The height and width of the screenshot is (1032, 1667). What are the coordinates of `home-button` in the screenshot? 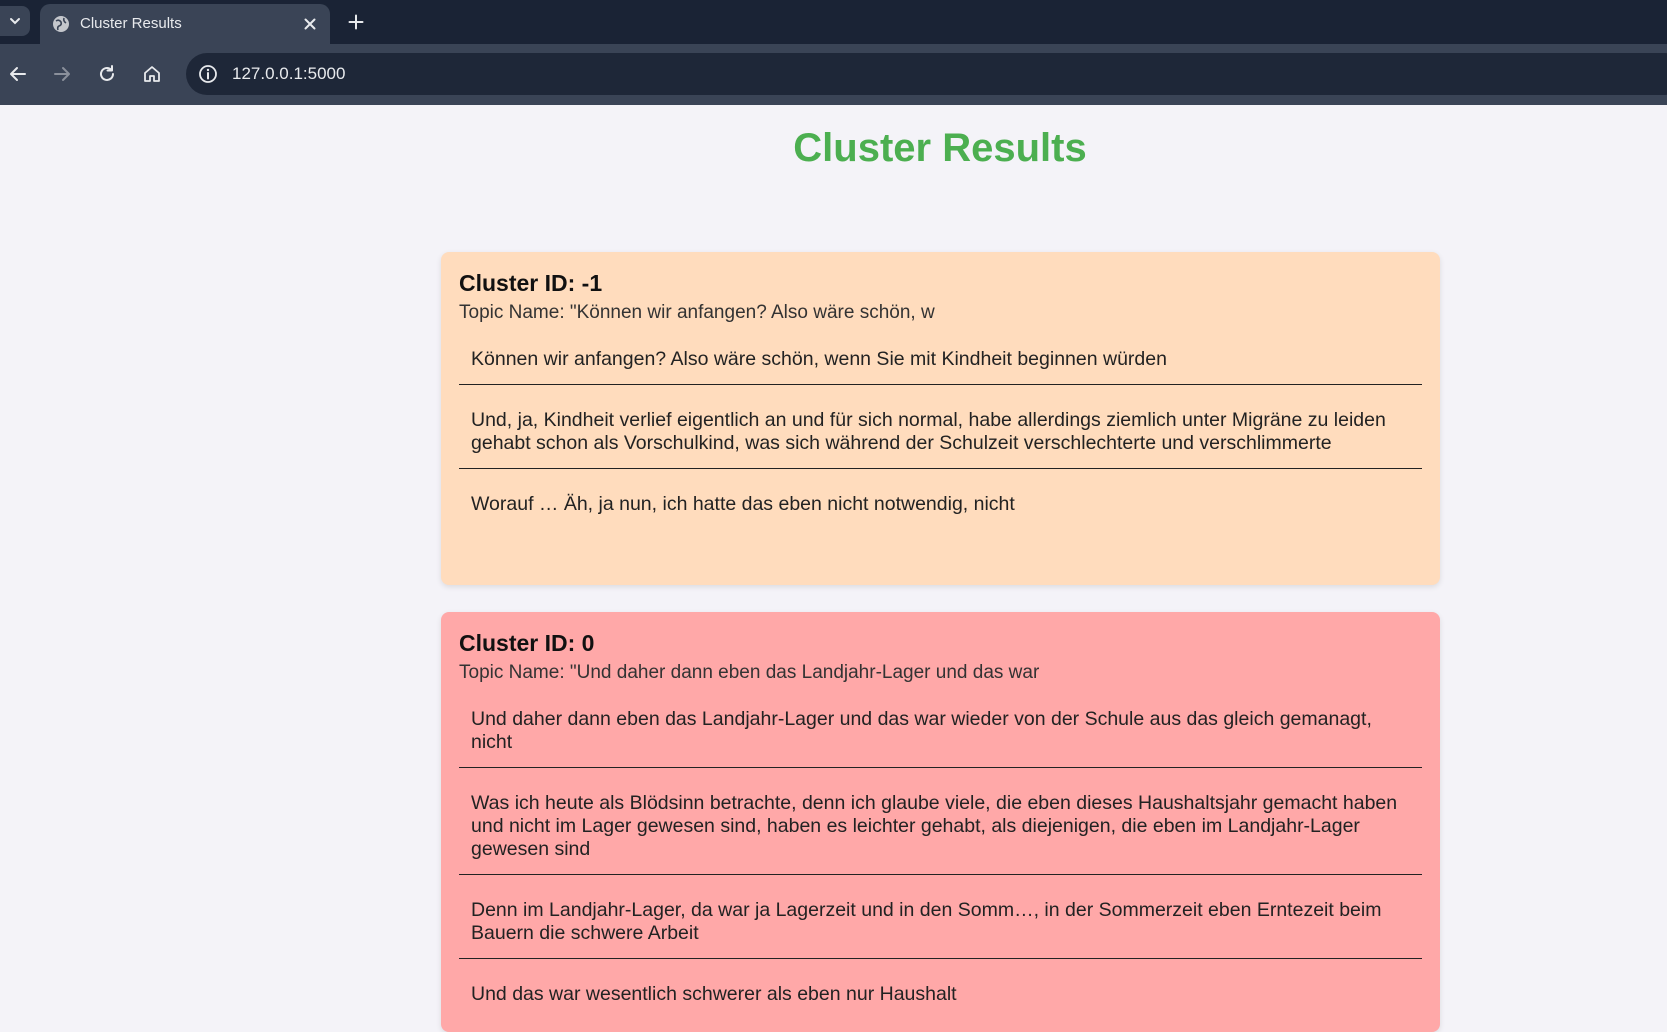 It's located at (152, 74).